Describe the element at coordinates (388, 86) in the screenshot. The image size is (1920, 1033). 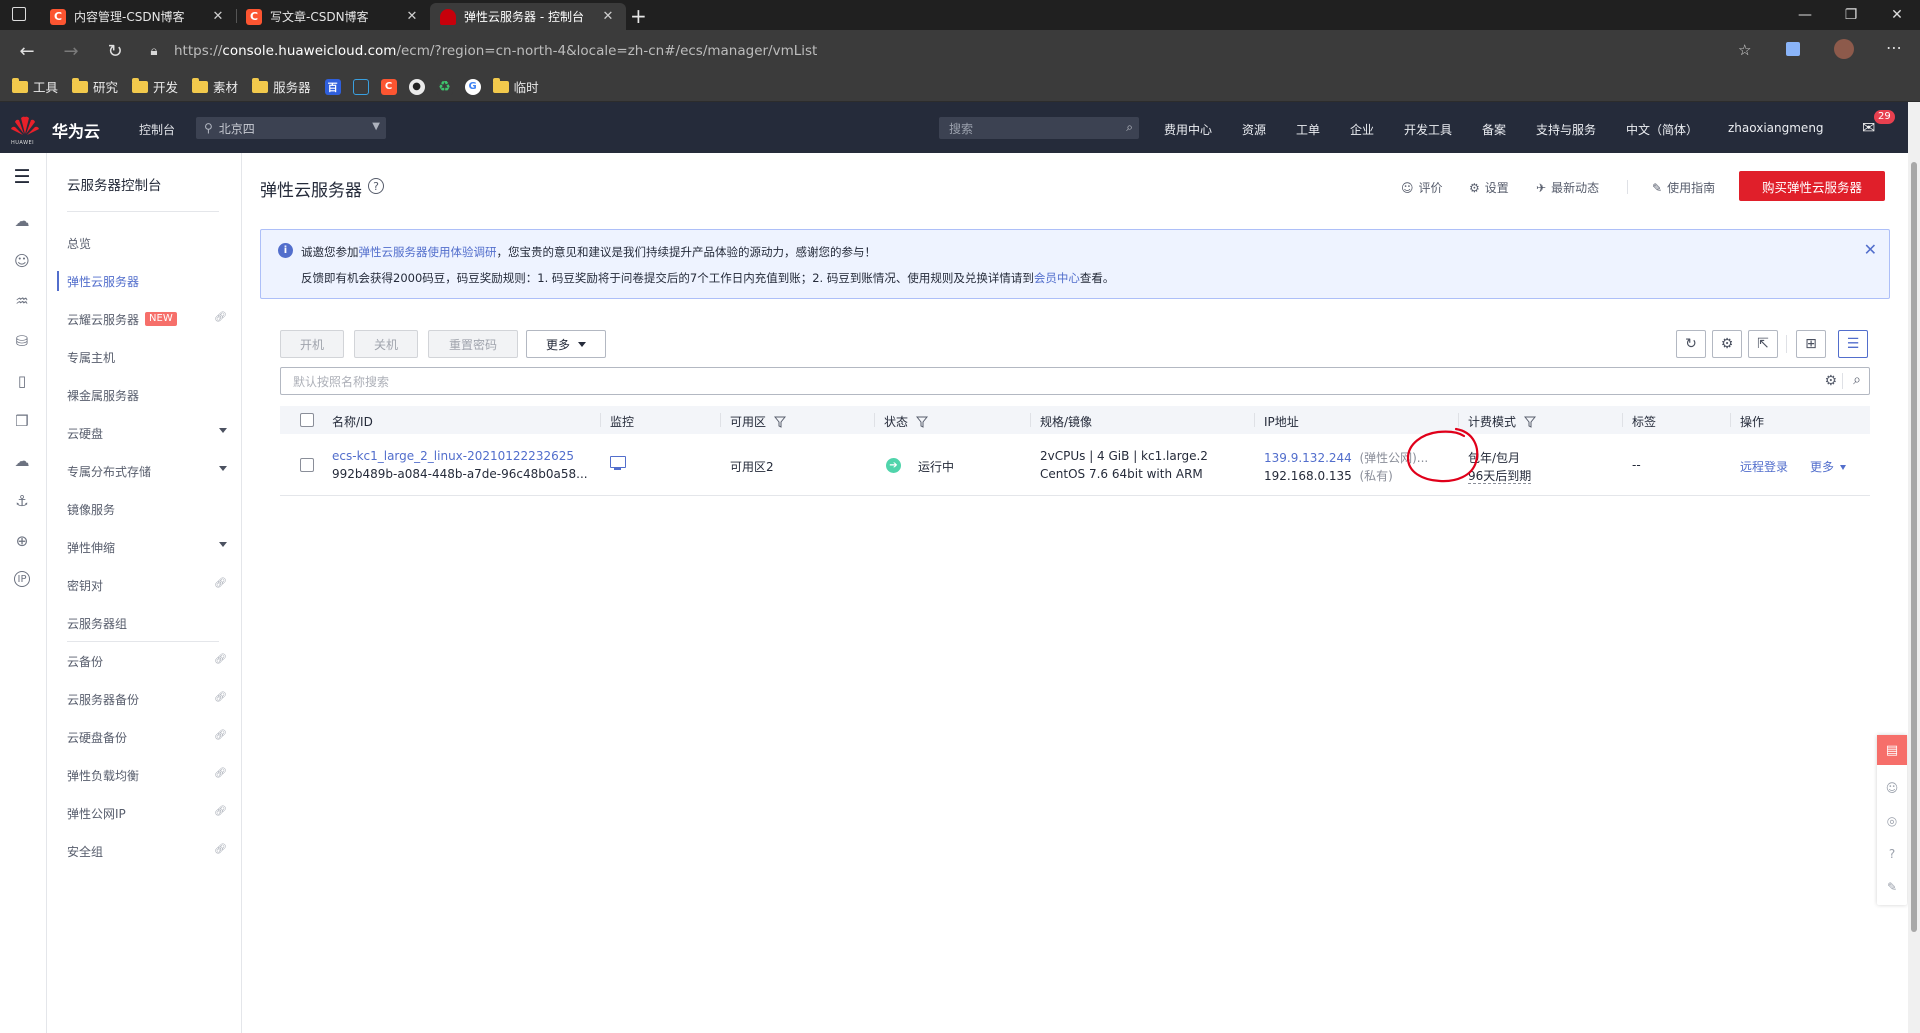
I see `csdn-icon: C` at that location.